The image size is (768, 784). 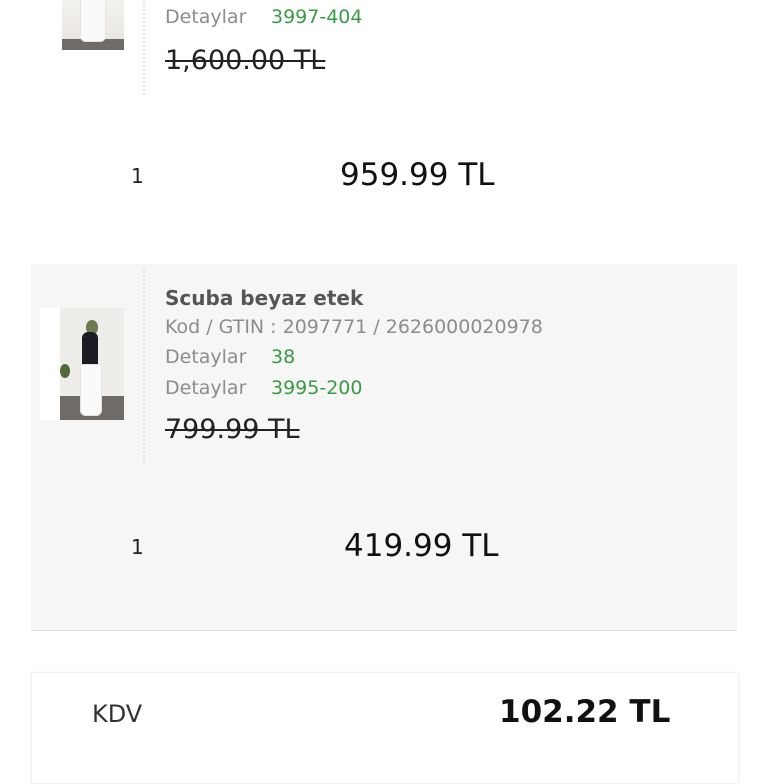 What do you see at coordinates (317, 388) in the screenshot?
I see `detail-value-variant: 3995-200` at bounding box center [317, 388].